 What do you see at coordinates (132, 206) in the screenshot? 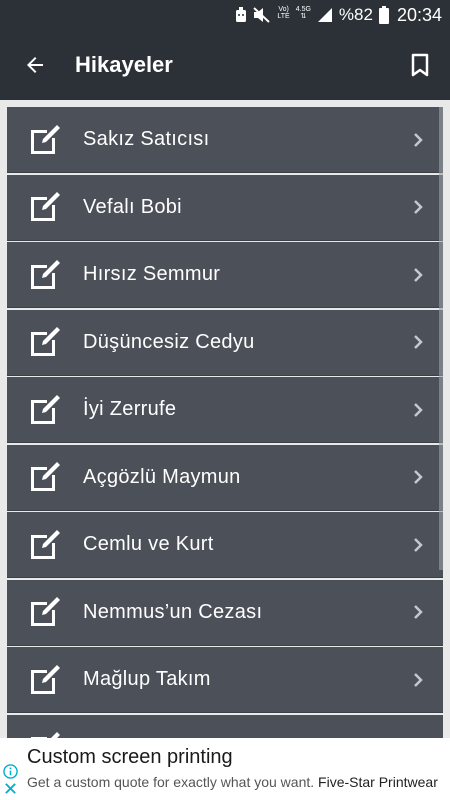
I see `list-item-title: Vefalı Bobi` at bounding box center [132, 206].